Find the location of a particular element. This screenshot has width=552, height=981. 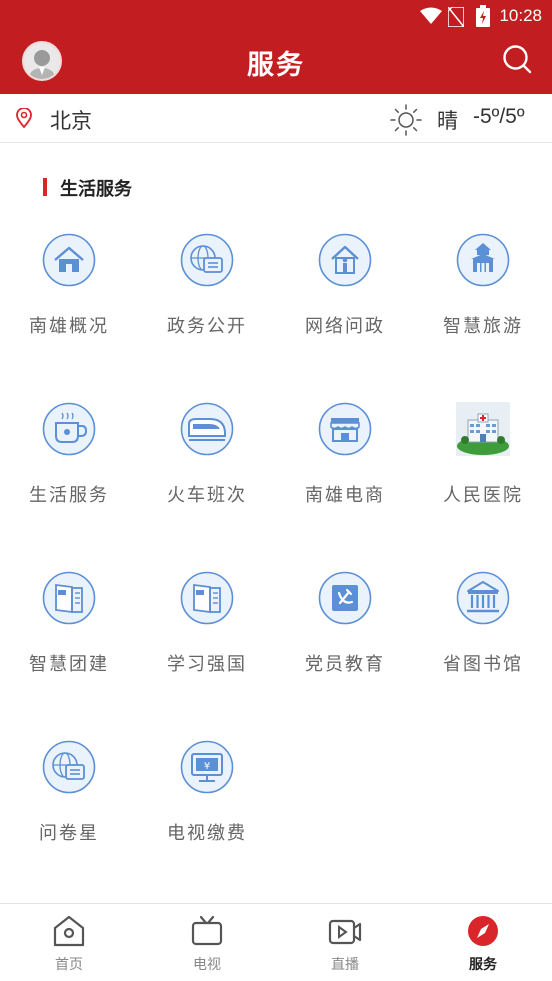

service-item: 人民医院 is located at coordinates (483, 452).